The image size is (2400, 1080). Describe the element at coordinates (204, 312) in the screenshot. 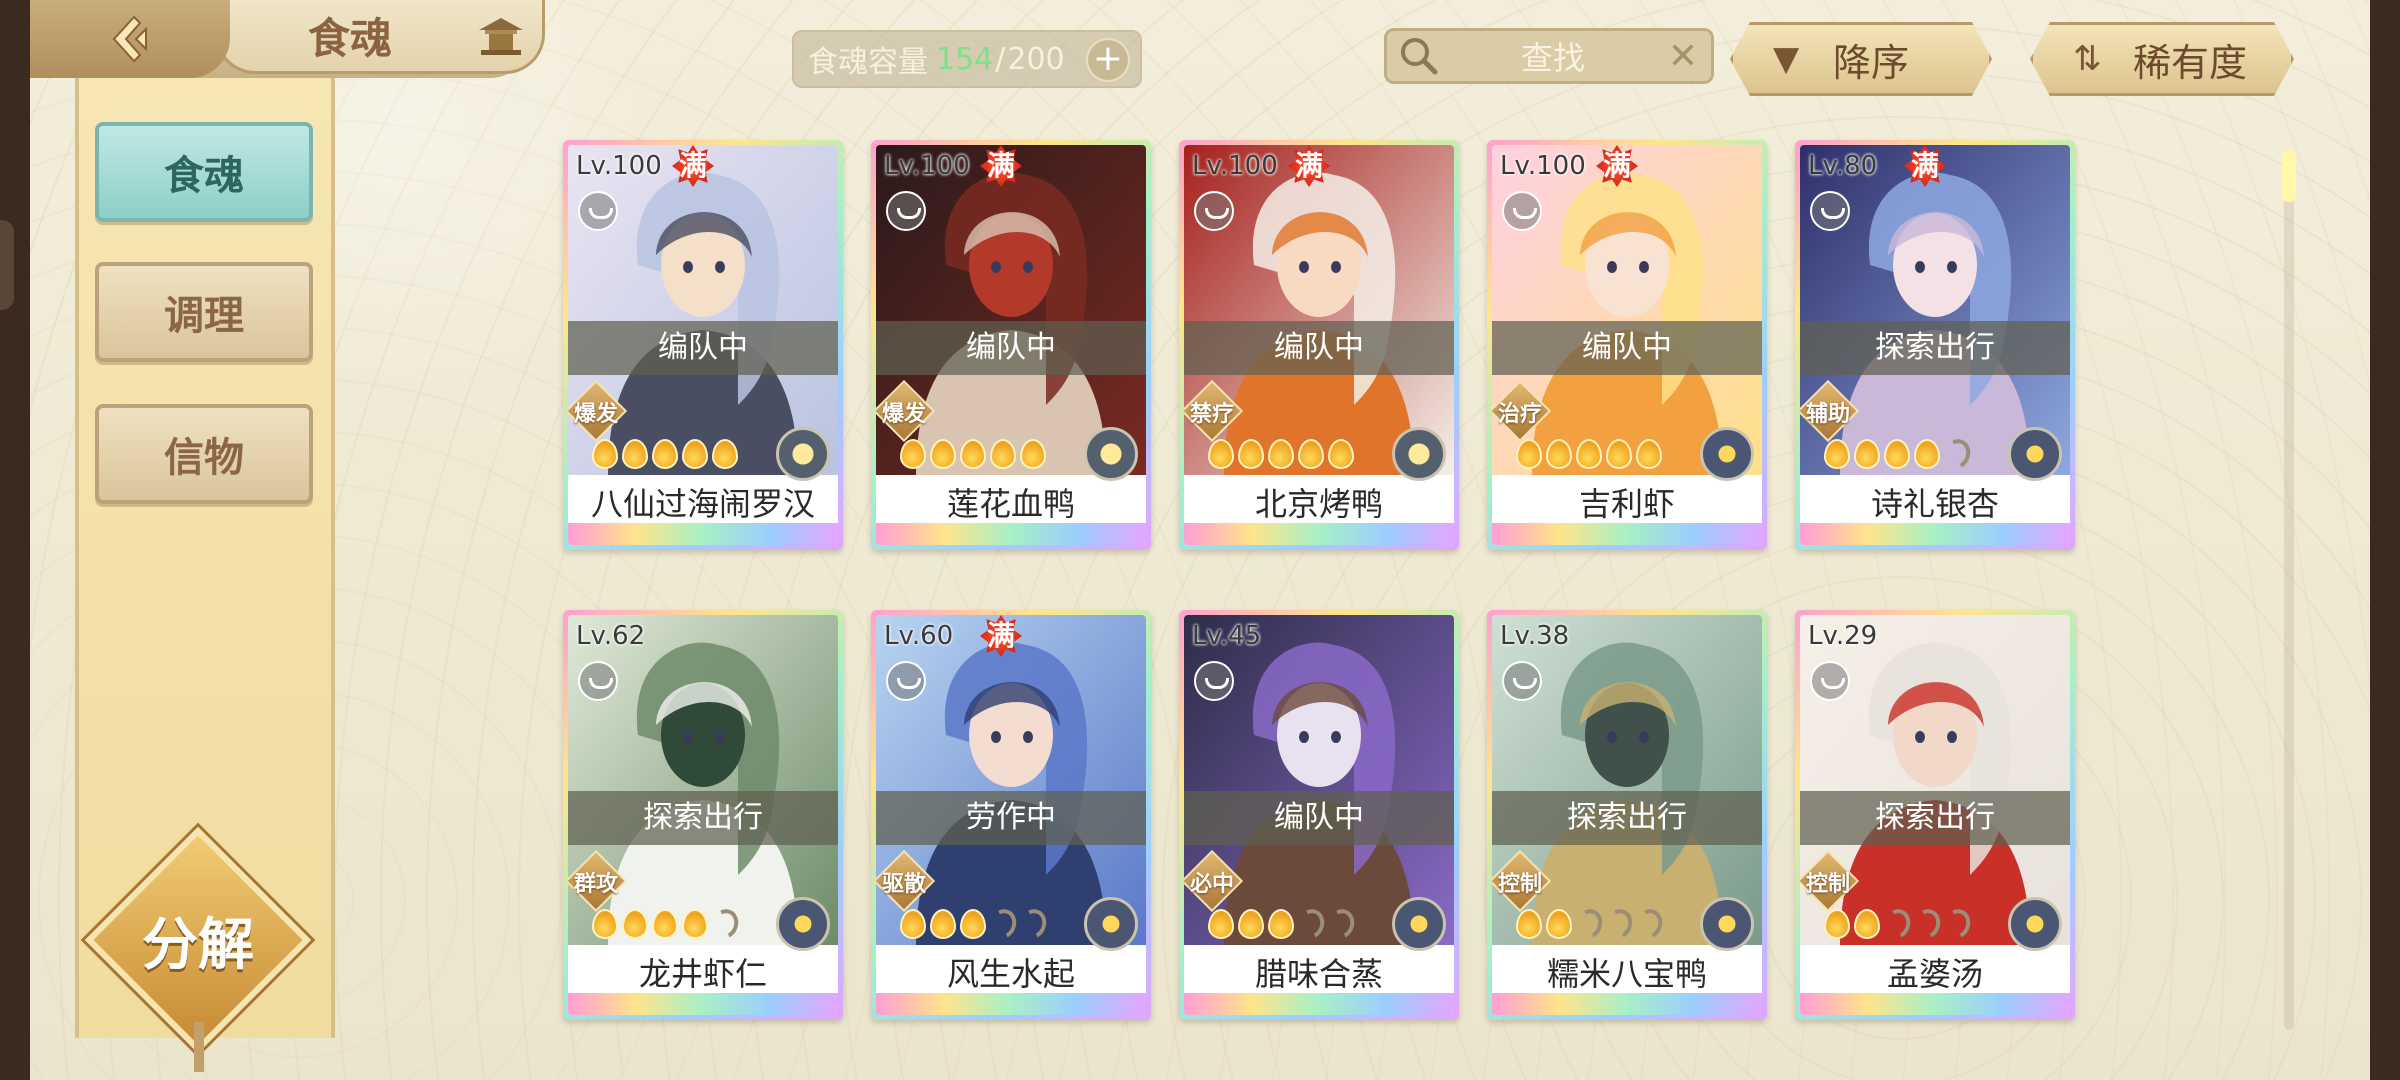

I see `tab-cooking: 调理` at that location.